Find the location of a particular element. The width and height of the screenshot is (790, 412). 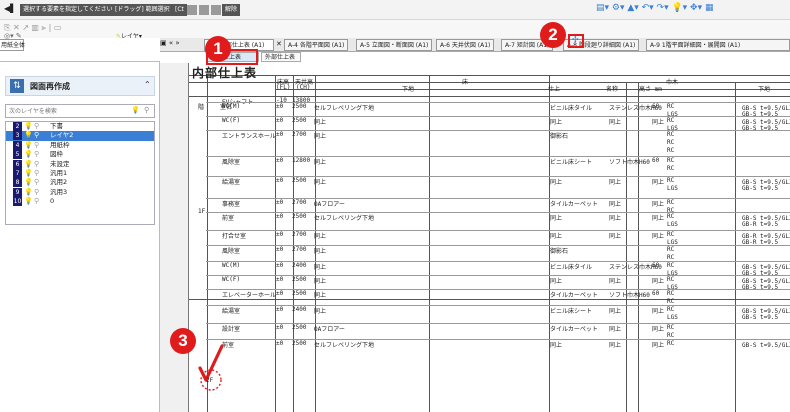

tab-a4: A-4 各階平面図 (A1) is located at coordinates (316, 45).